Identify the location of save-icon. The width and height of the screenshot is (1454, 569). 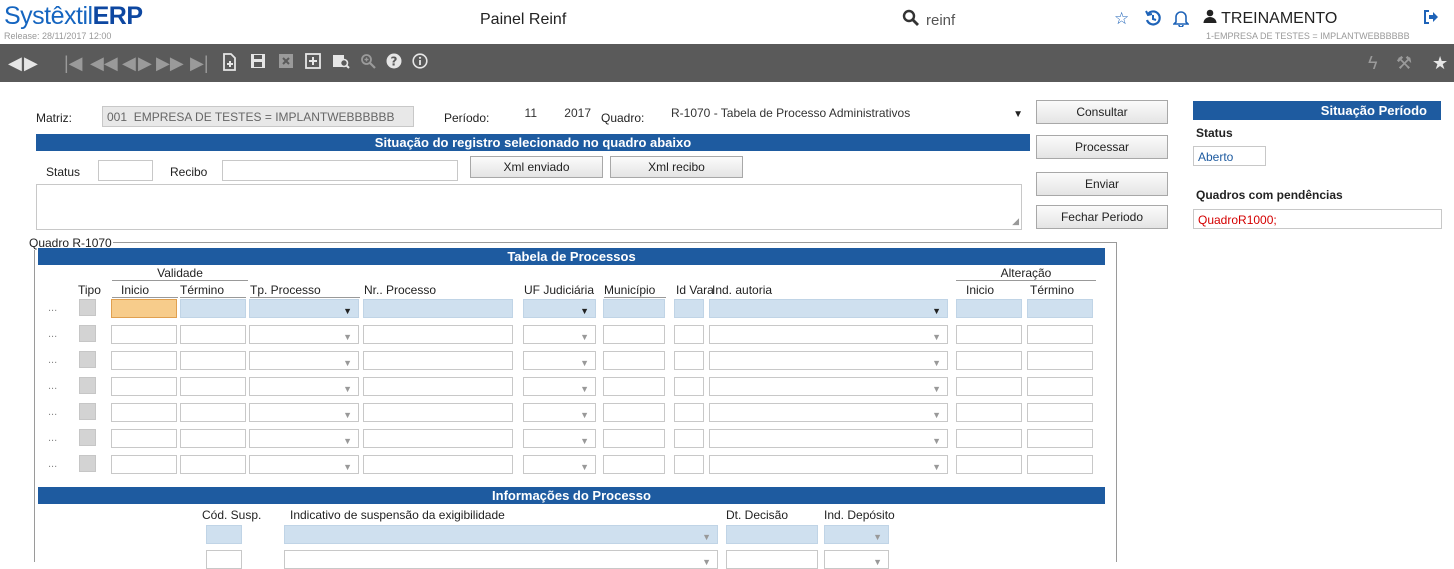
(258, 63).